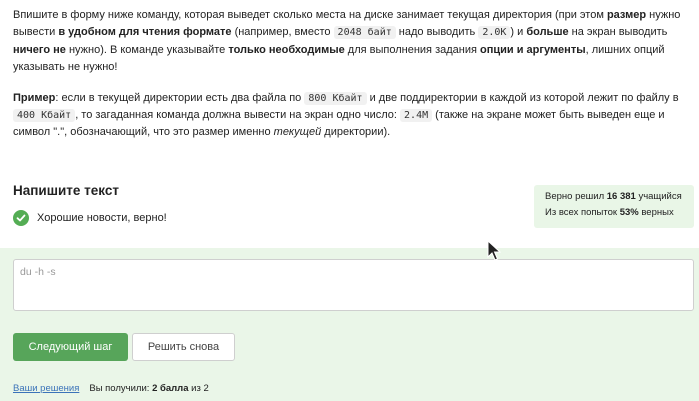  I want to click on code-snippet: 2.0K, so click(494, 33).